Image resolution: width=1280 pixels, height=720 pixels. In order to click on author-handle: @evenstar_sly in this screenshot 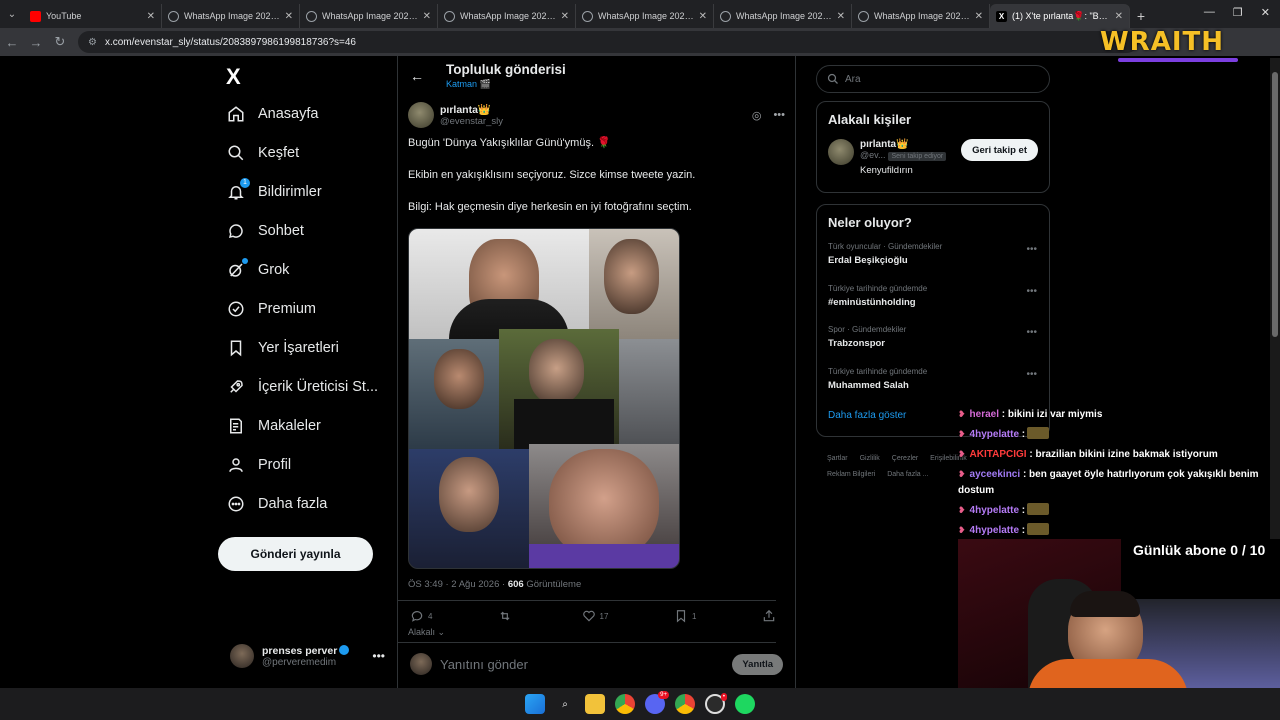, I will do `click(471, 121)`.